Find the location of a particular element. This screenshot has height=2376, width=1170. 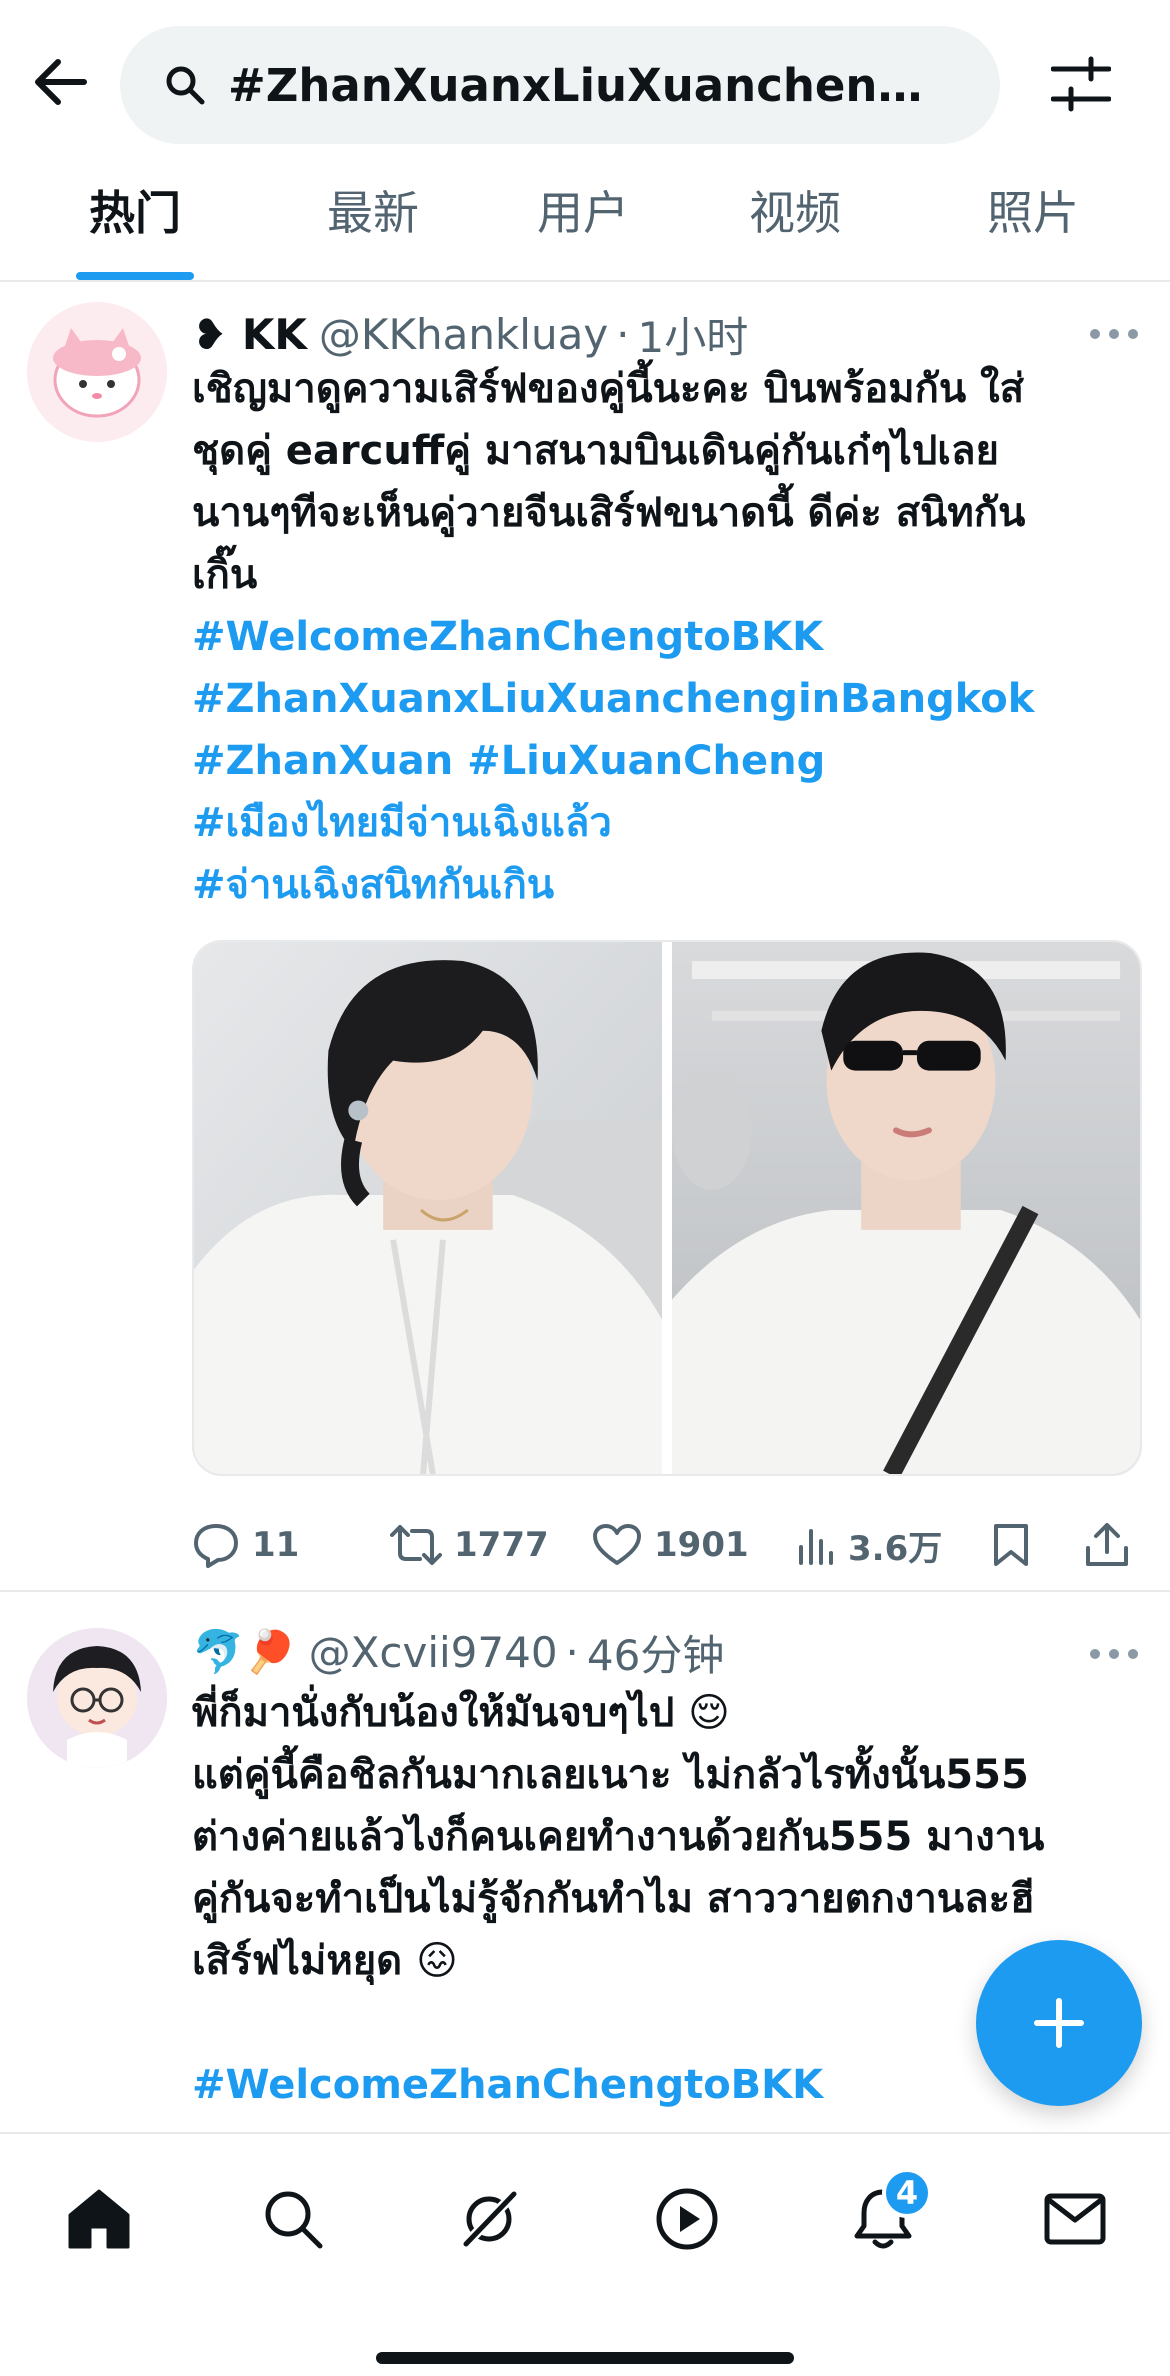

active-tab-indicator is located at coordinates (135, 276).